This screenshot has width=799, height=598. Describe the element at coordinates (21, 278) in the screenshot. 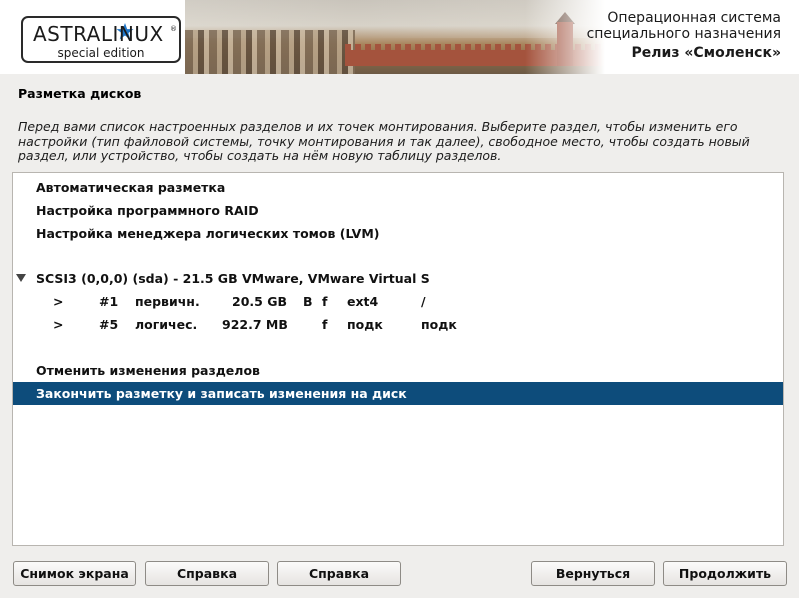

I see `expand-triangle-icon` at that location.